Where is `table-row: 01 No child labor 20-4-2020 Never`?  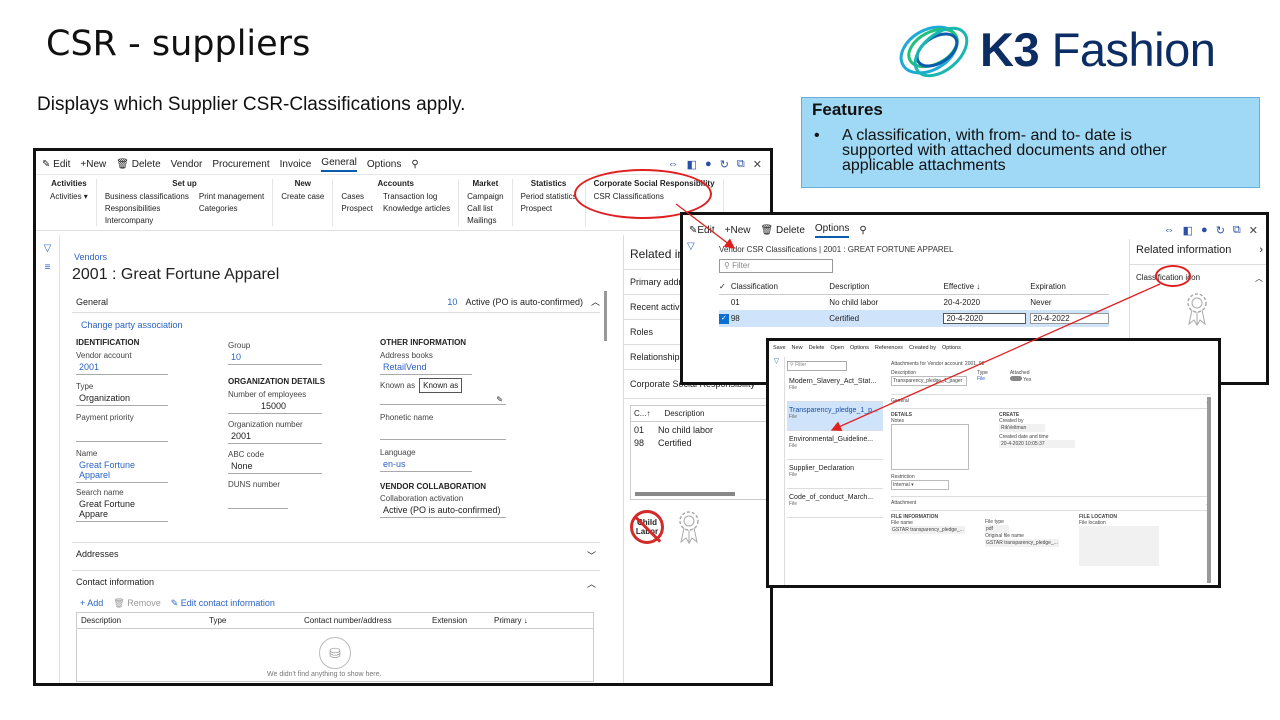 table-row: 01 No child labor 20-4-2020 Never is located at coordinates (914, 302).